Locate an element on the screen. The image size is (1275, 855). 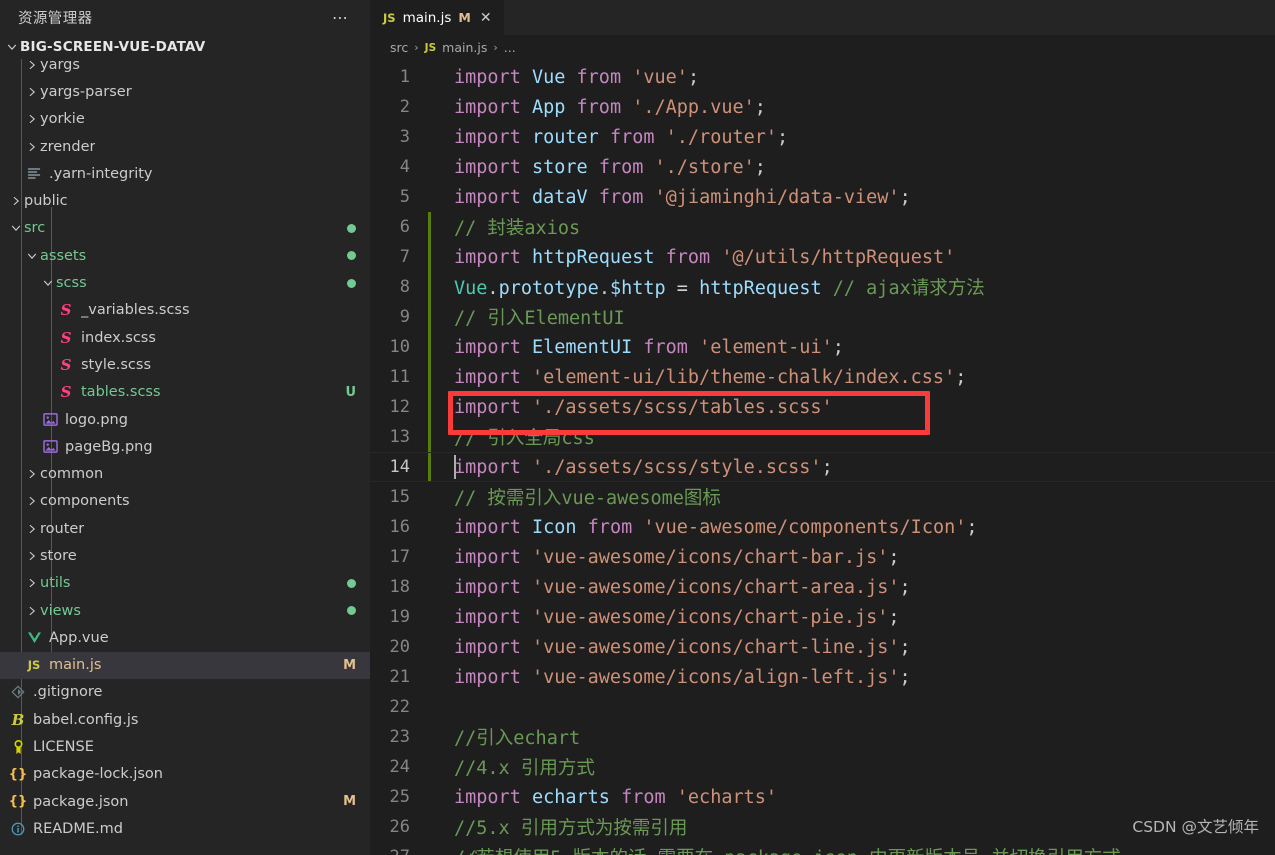
tree-item-gitignore: .gitignore is located at coordinates (185, 692).